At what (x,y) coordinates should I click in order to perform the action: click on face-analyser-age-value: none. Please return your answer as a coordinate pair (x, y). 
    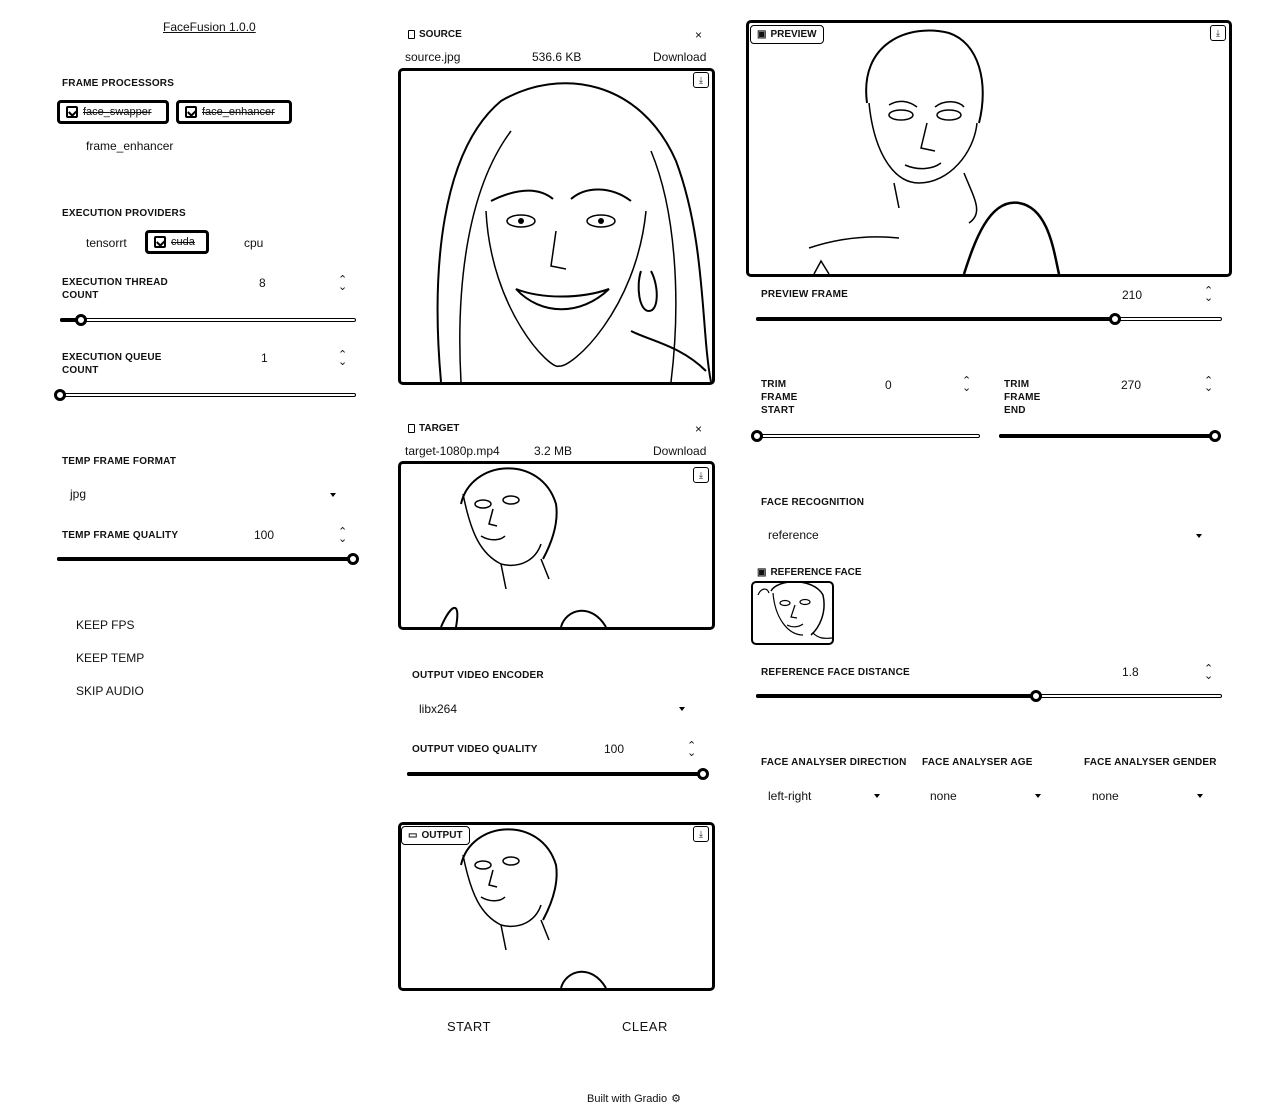
    Looking at the image, I should click on (943, 796).